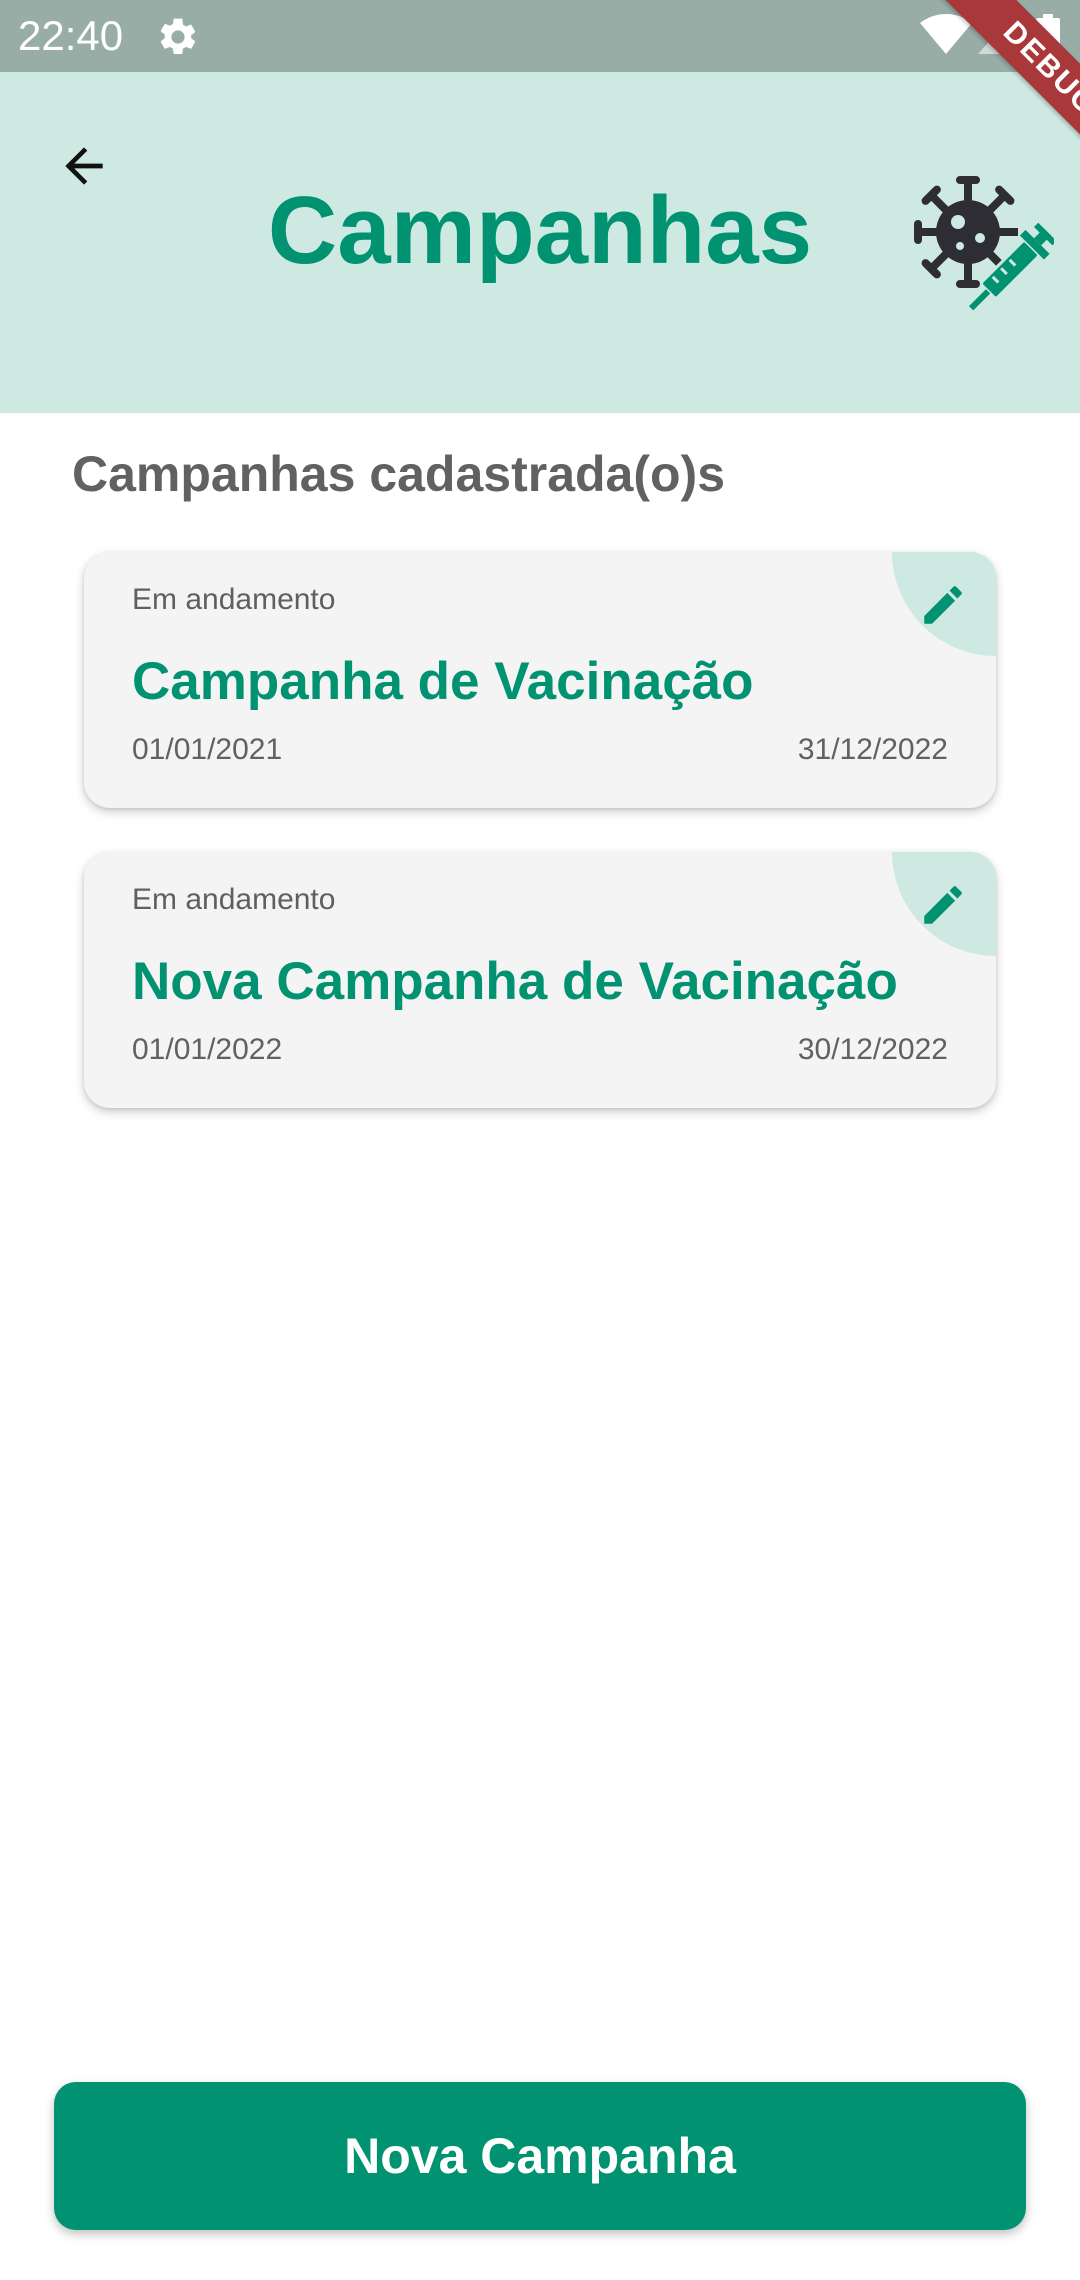 Image resolution: width=1080 pixels, height=2280 pixels. Describe the element at coordinates (946, 34) in the screenshot. I see `wifi-icon` at that location.